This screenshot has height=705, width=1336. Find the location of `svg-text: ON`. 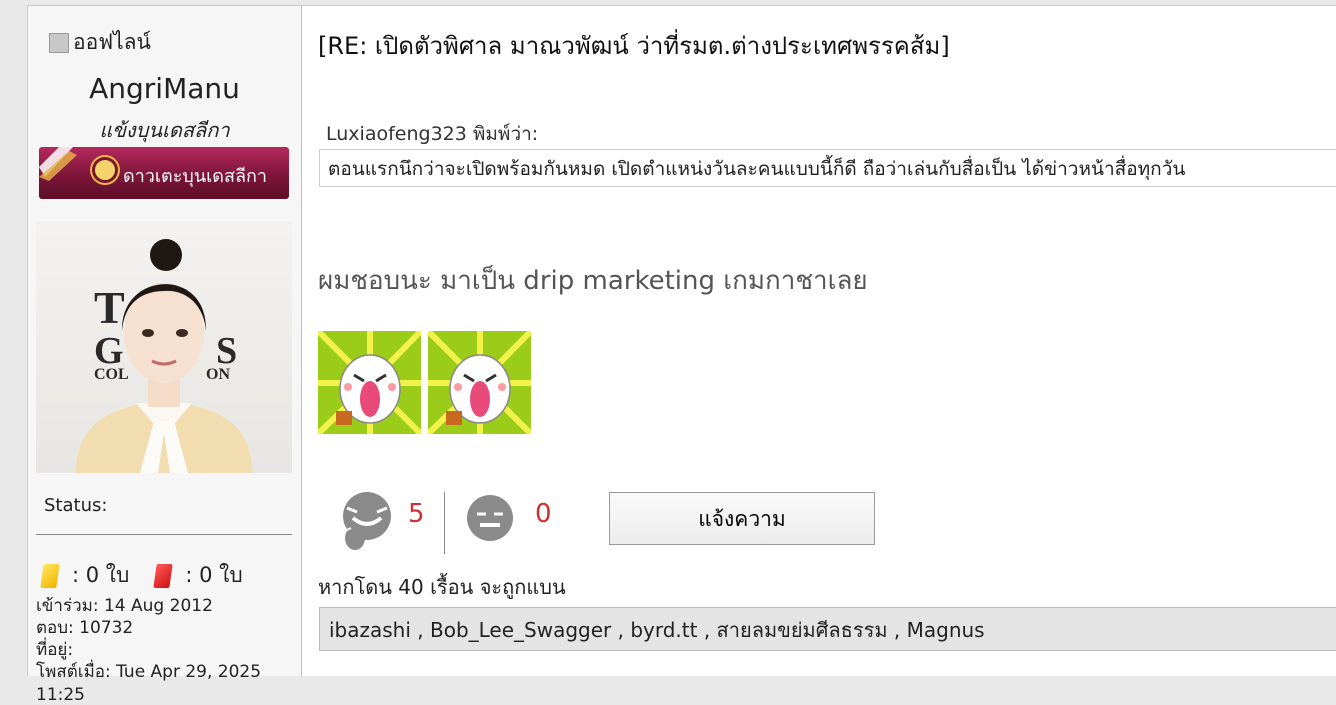

svg-text: ON is located at coordinates (218, 374).